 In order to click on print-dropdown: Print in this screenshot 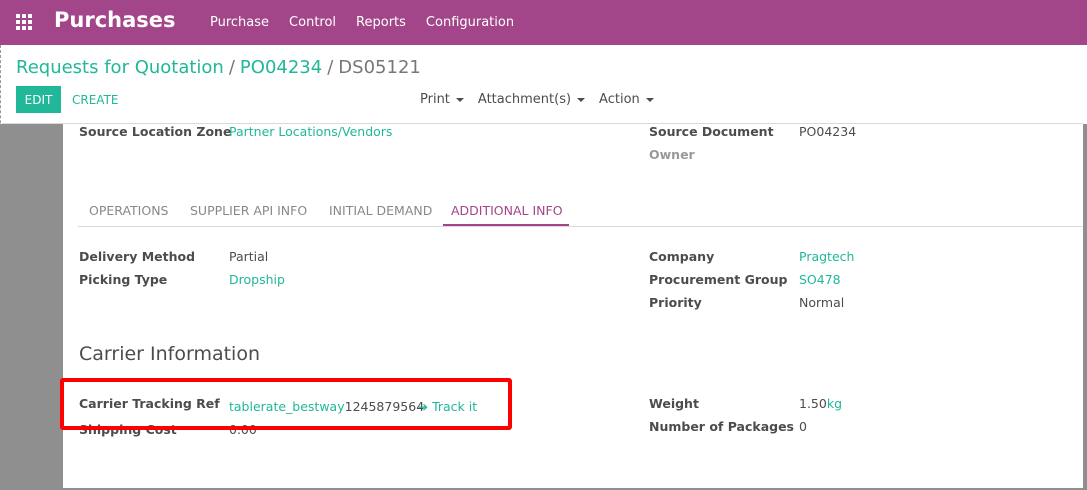, I will do `click(442, 99)`.